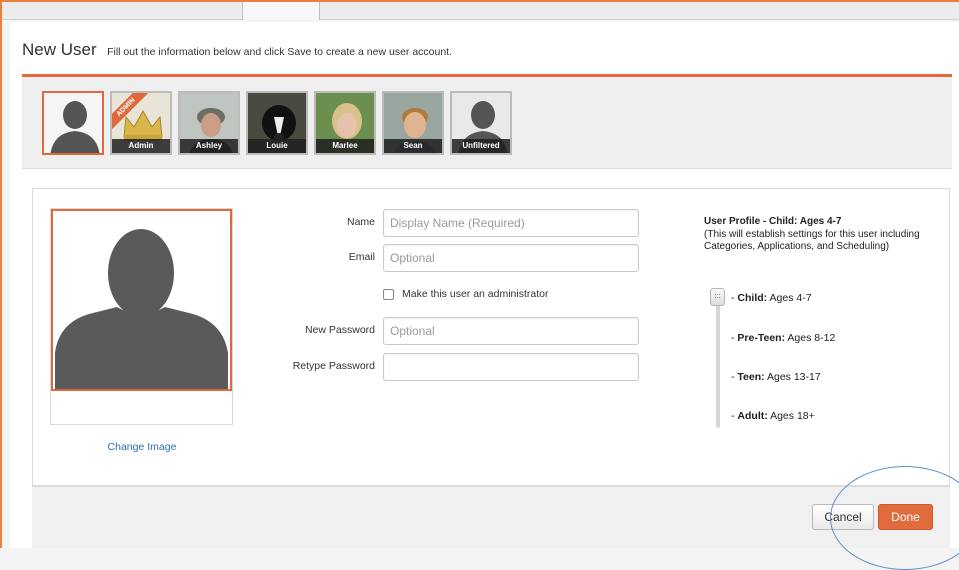 This screenshot has height=570, width=959. I want to click on age-level-preteen: - Pre-Teen: Ages 8-12, so click(783, 338).